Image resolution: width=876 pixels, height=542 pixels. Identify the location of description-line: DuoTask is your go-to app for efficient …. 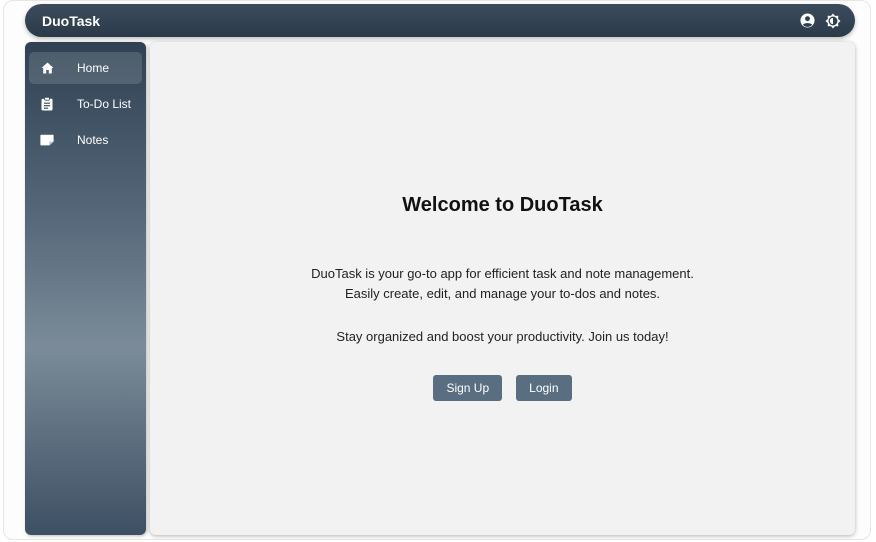
(502, 273).